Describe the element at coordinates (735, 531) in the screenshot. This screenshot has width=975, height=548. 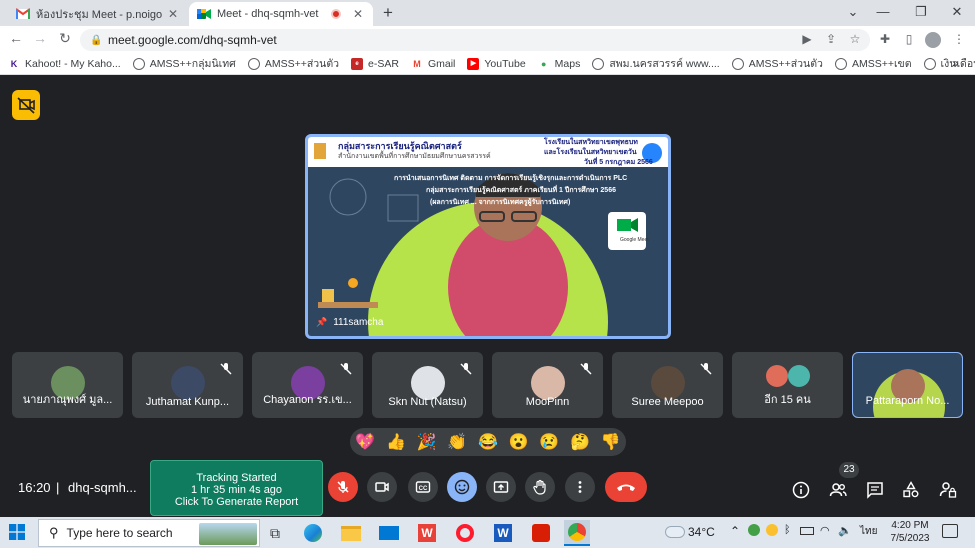
I see `show-hidden-icons-icon: ⌃` at that location.